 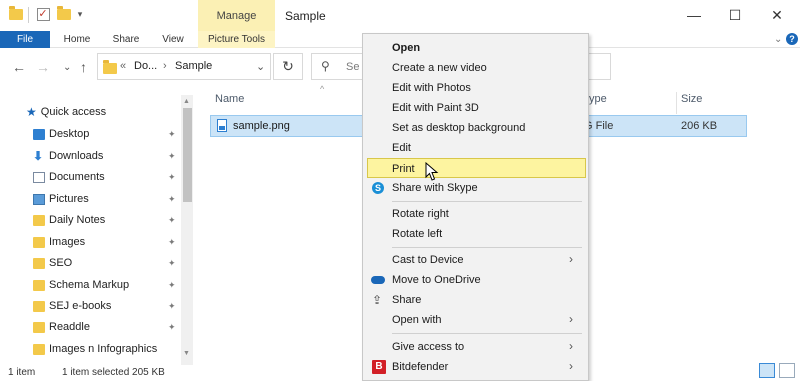 I want to click on file-name: sample.png, so click(x=261, y=126).